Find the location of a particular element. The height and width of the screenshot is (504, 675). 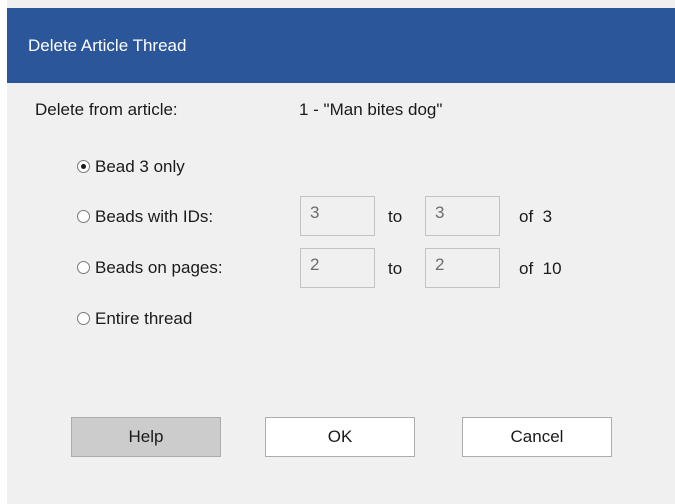

radio-beads-on-pages: Beads on pages: is located at coordinates (180, 268).